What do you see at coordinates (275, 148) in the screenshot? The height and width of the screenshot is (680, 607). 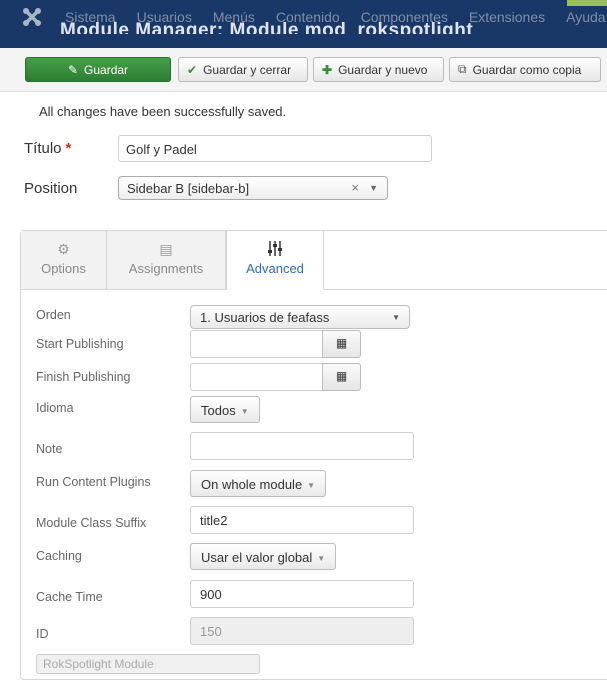 I see `title-input: Golf y Padel` at bounding box center [275, 148].